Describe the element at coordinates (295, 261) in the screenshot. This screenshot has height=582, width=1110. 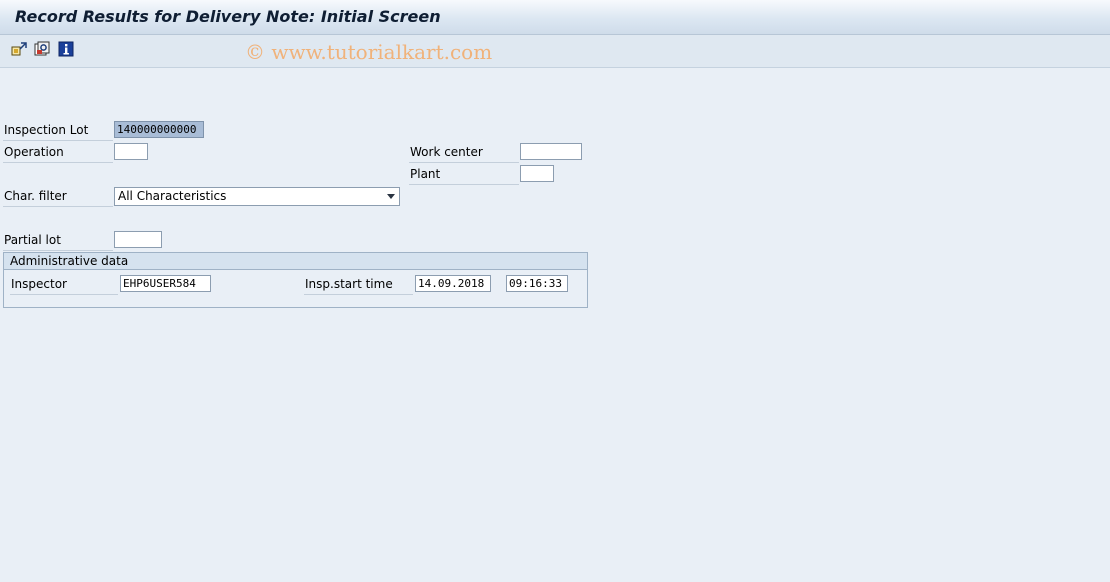
I see `administrative-data-title: Administrative data` at that location.